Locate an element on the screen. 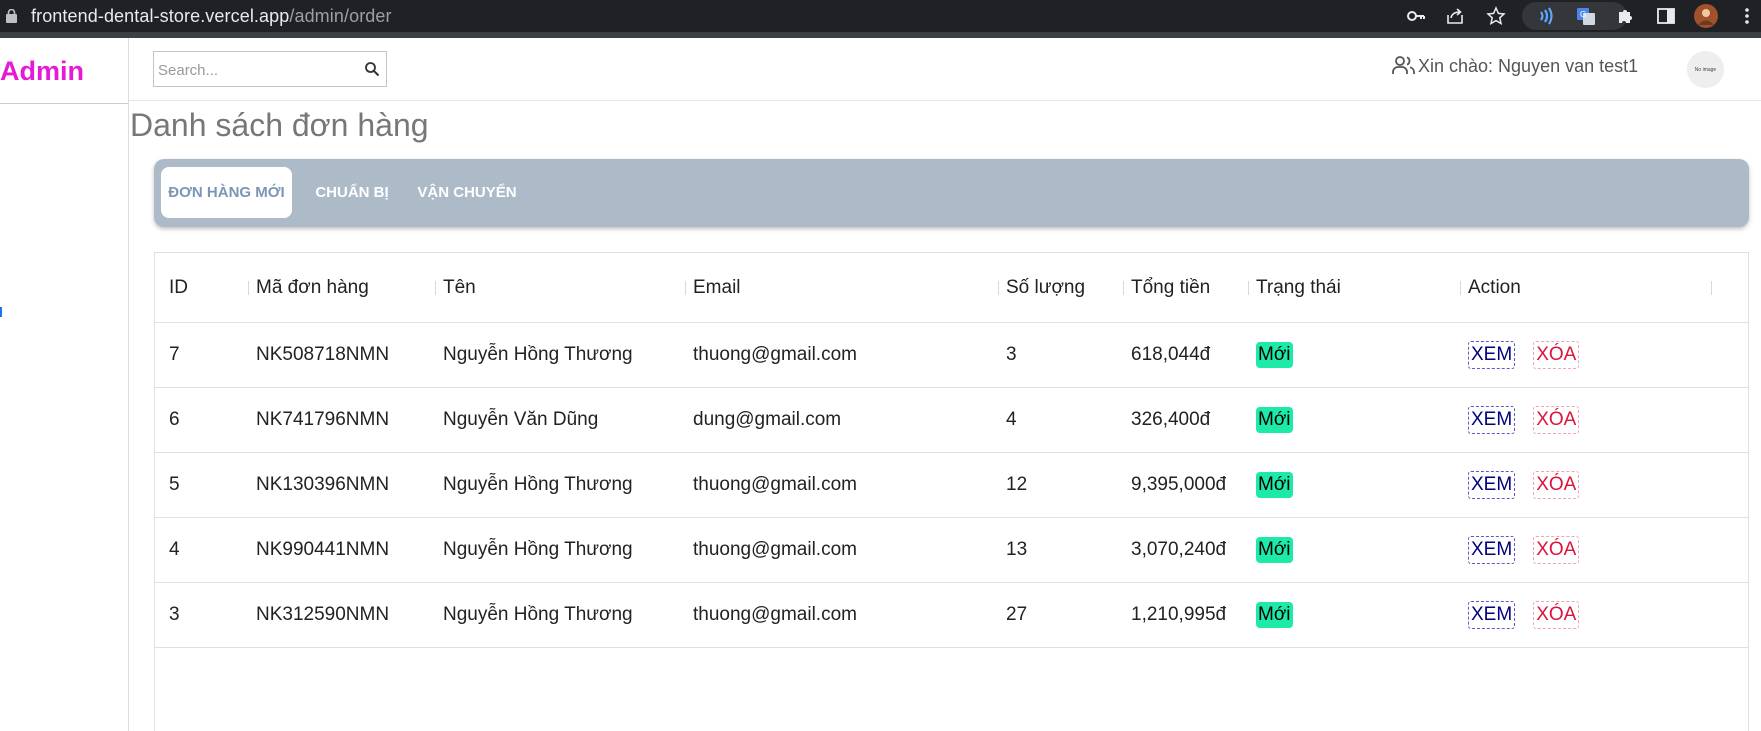  user-greeting: Xin chào: Nguyen van test1 is located at coordinates (1514, 66).